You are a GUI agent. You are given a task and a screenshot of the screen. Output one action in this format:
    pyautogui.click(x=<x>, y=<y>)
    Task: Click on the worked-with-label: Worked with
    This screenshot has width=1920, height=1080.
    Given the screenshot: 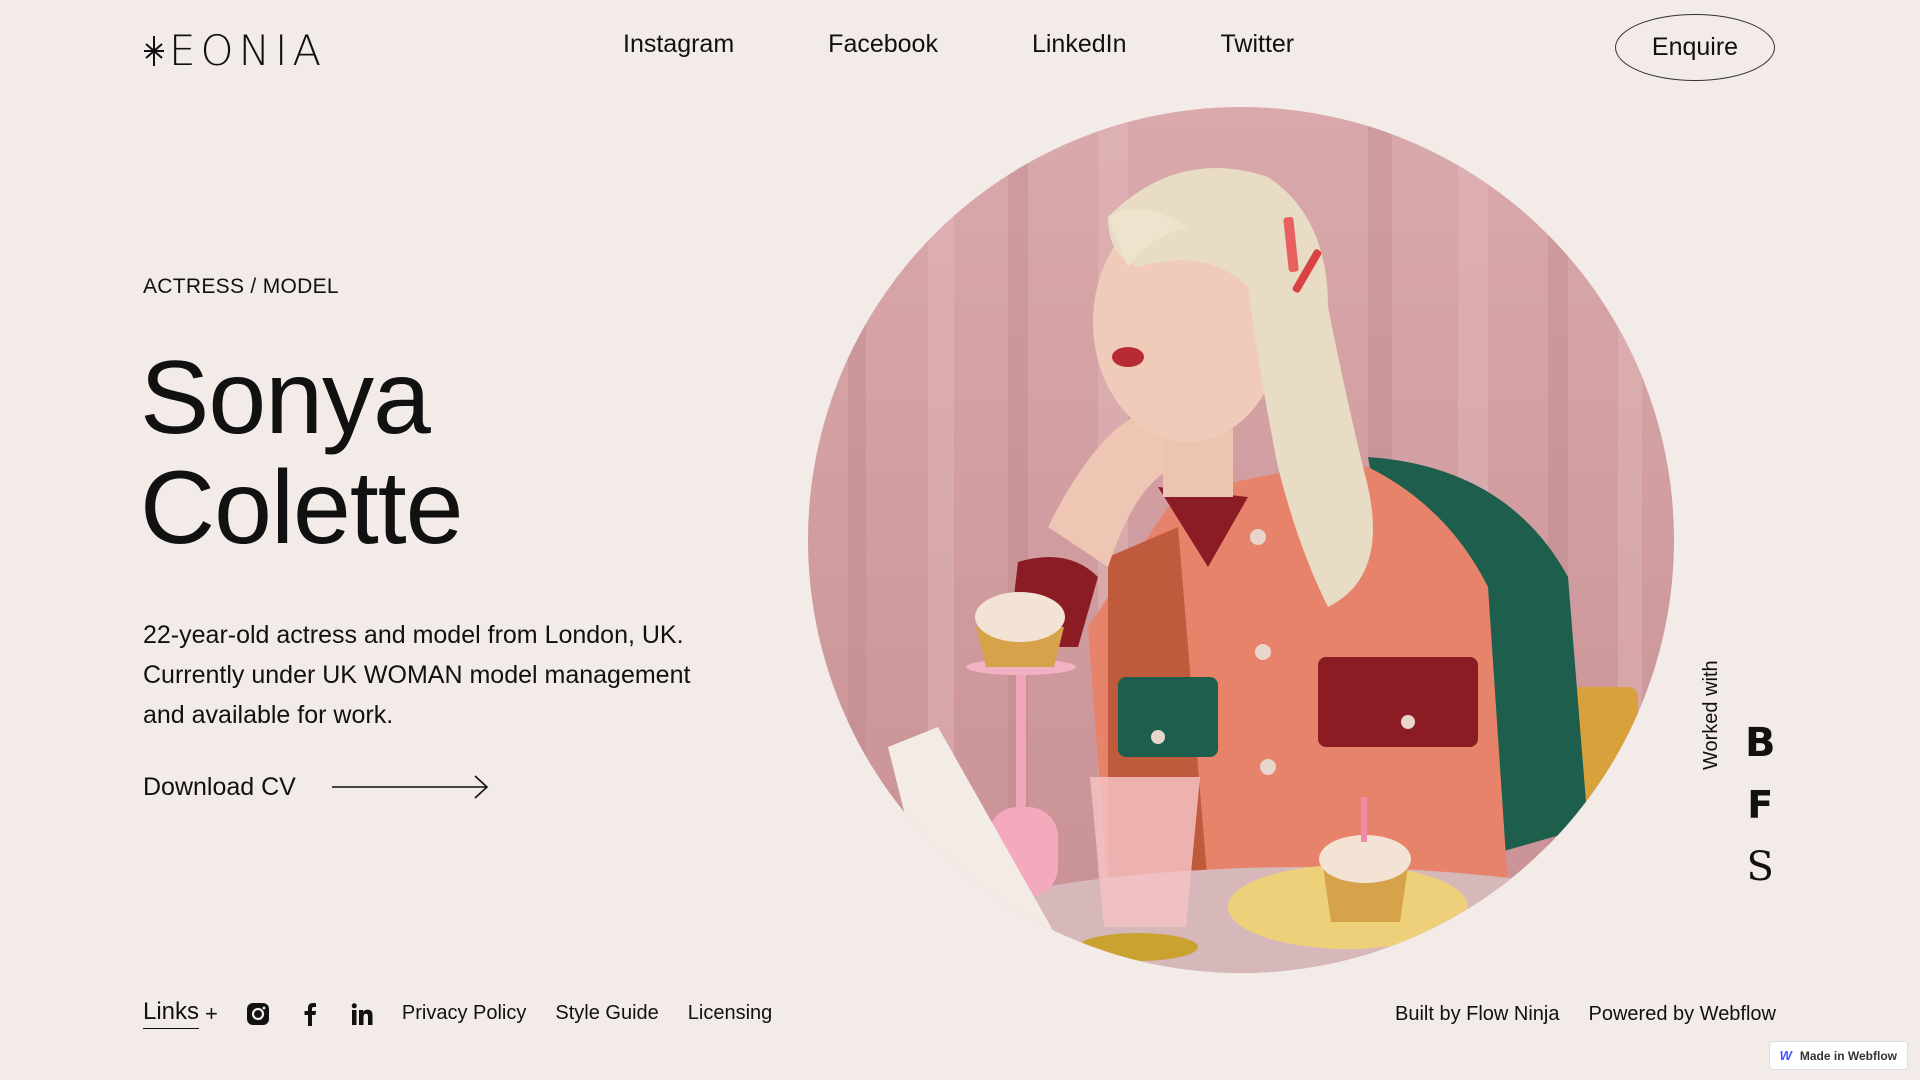 What is the action you would take?
    pyautogui.click(x=1711, y=715)
    